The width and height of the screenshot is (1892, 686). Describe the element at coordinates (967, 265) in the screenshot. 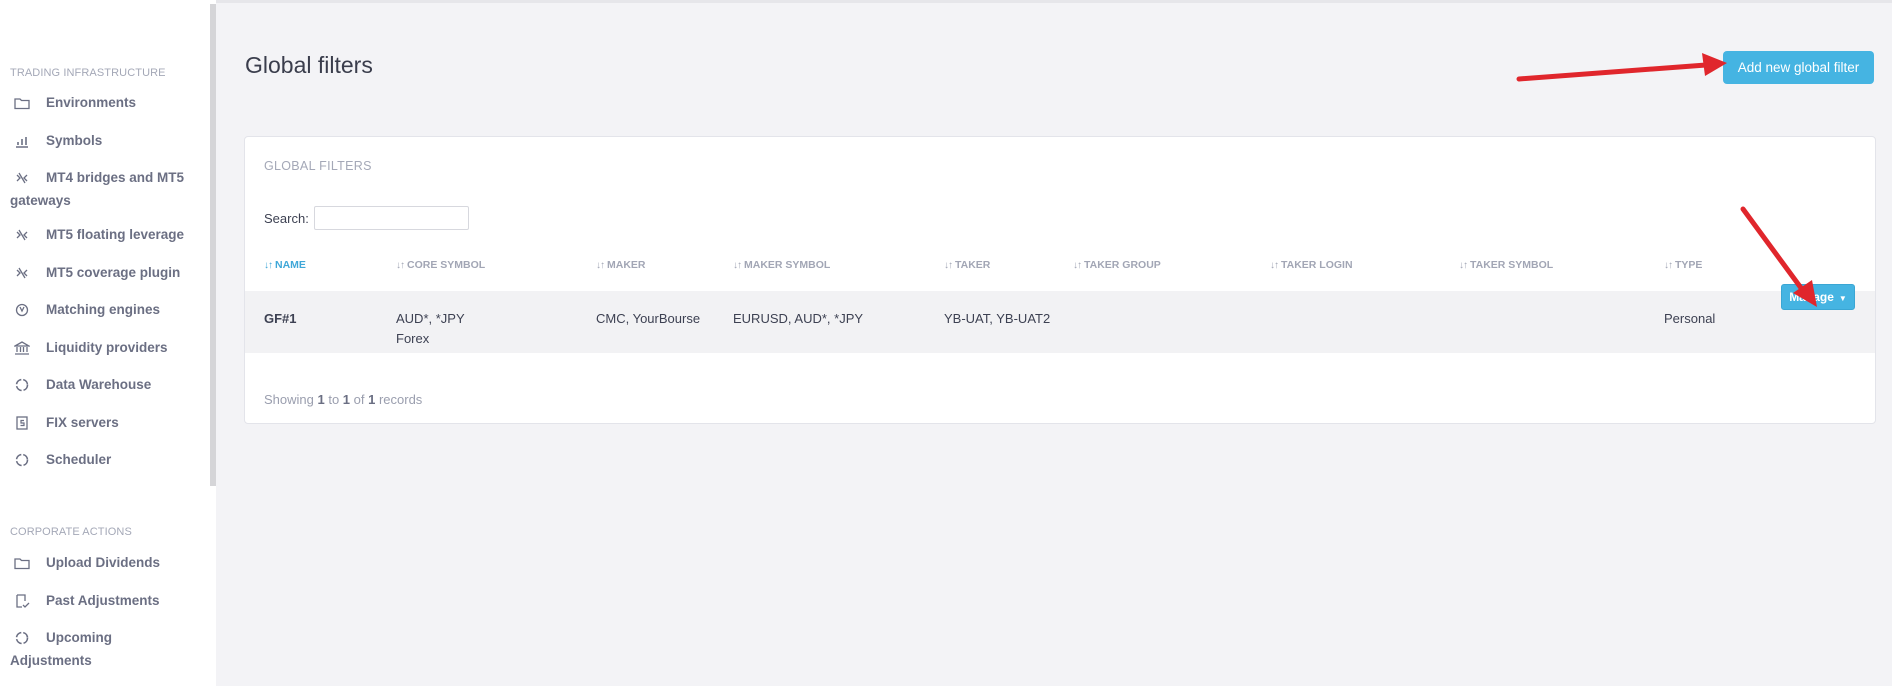

I see `column-header-taker: ↓↑ TAKER` at that location.